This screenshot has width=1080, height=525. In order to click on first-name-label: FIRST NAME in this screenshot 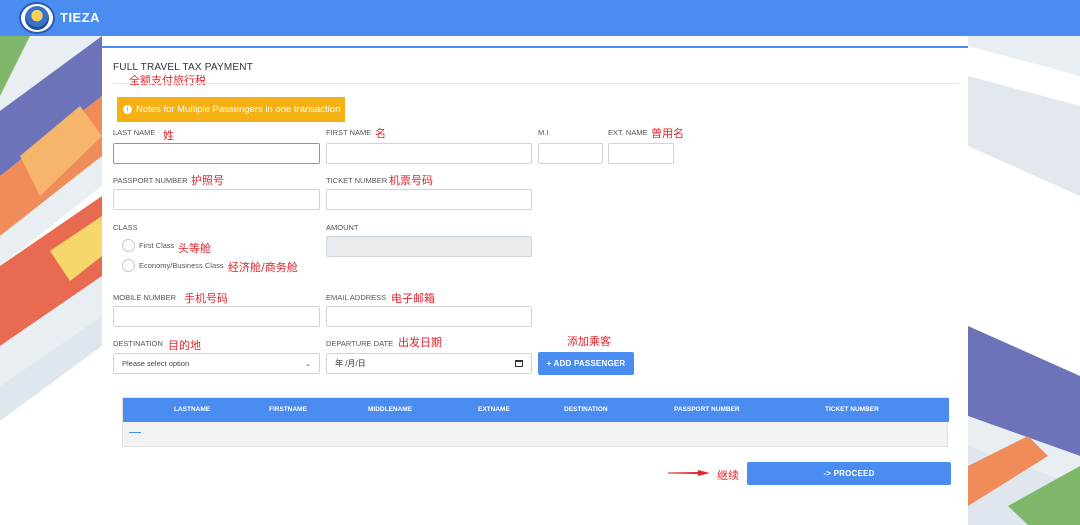, I will do `click(349, 132)`.